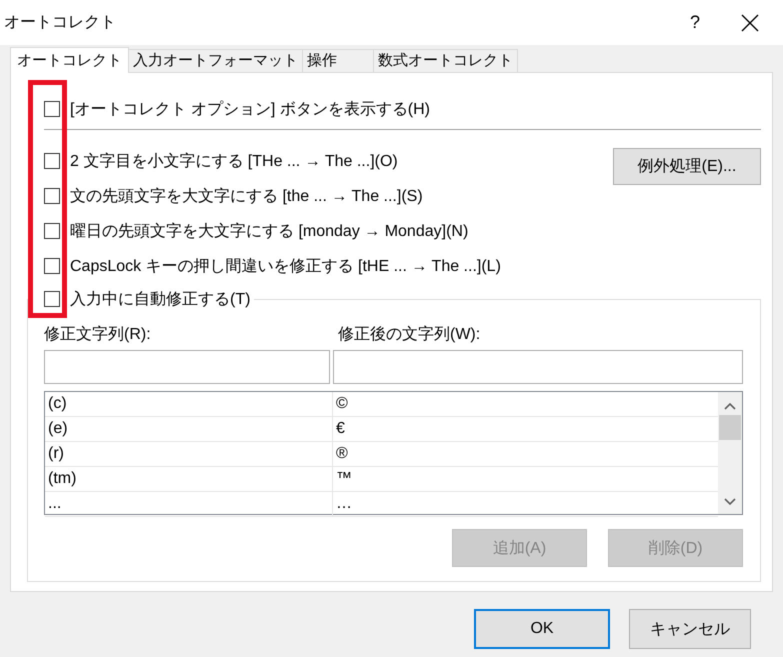  Describe the element at coordinates (189, 404) in the screenshot. I see `table-cell: (c)` at that location.